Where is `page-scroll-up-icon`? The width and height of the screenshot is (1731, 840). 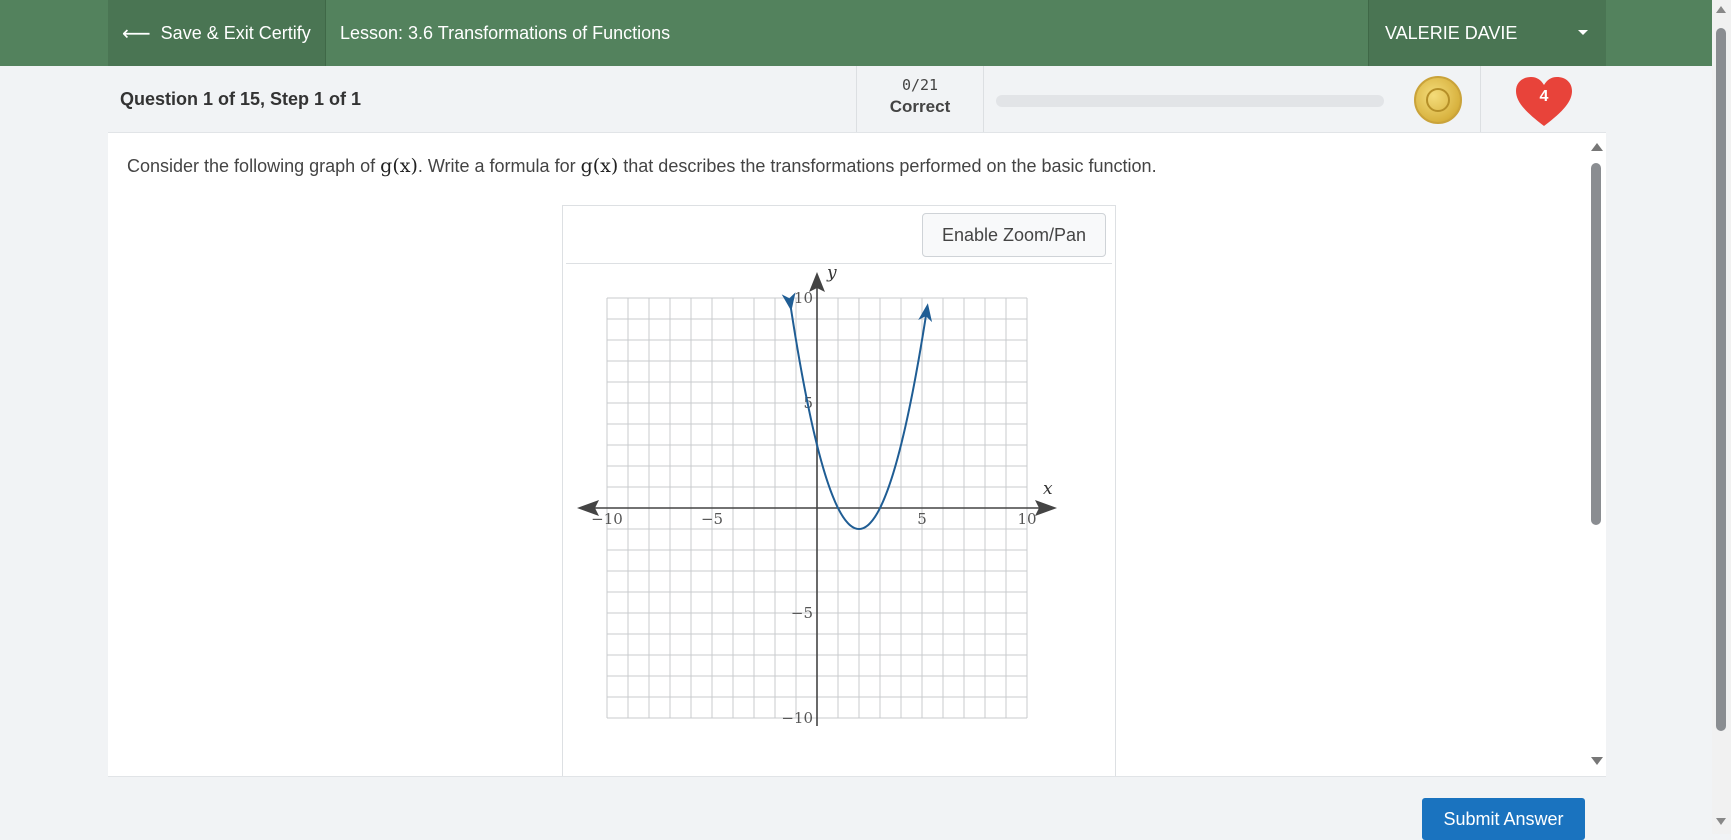
page-scroll-up-icon is located at coordinates (1721, 9).